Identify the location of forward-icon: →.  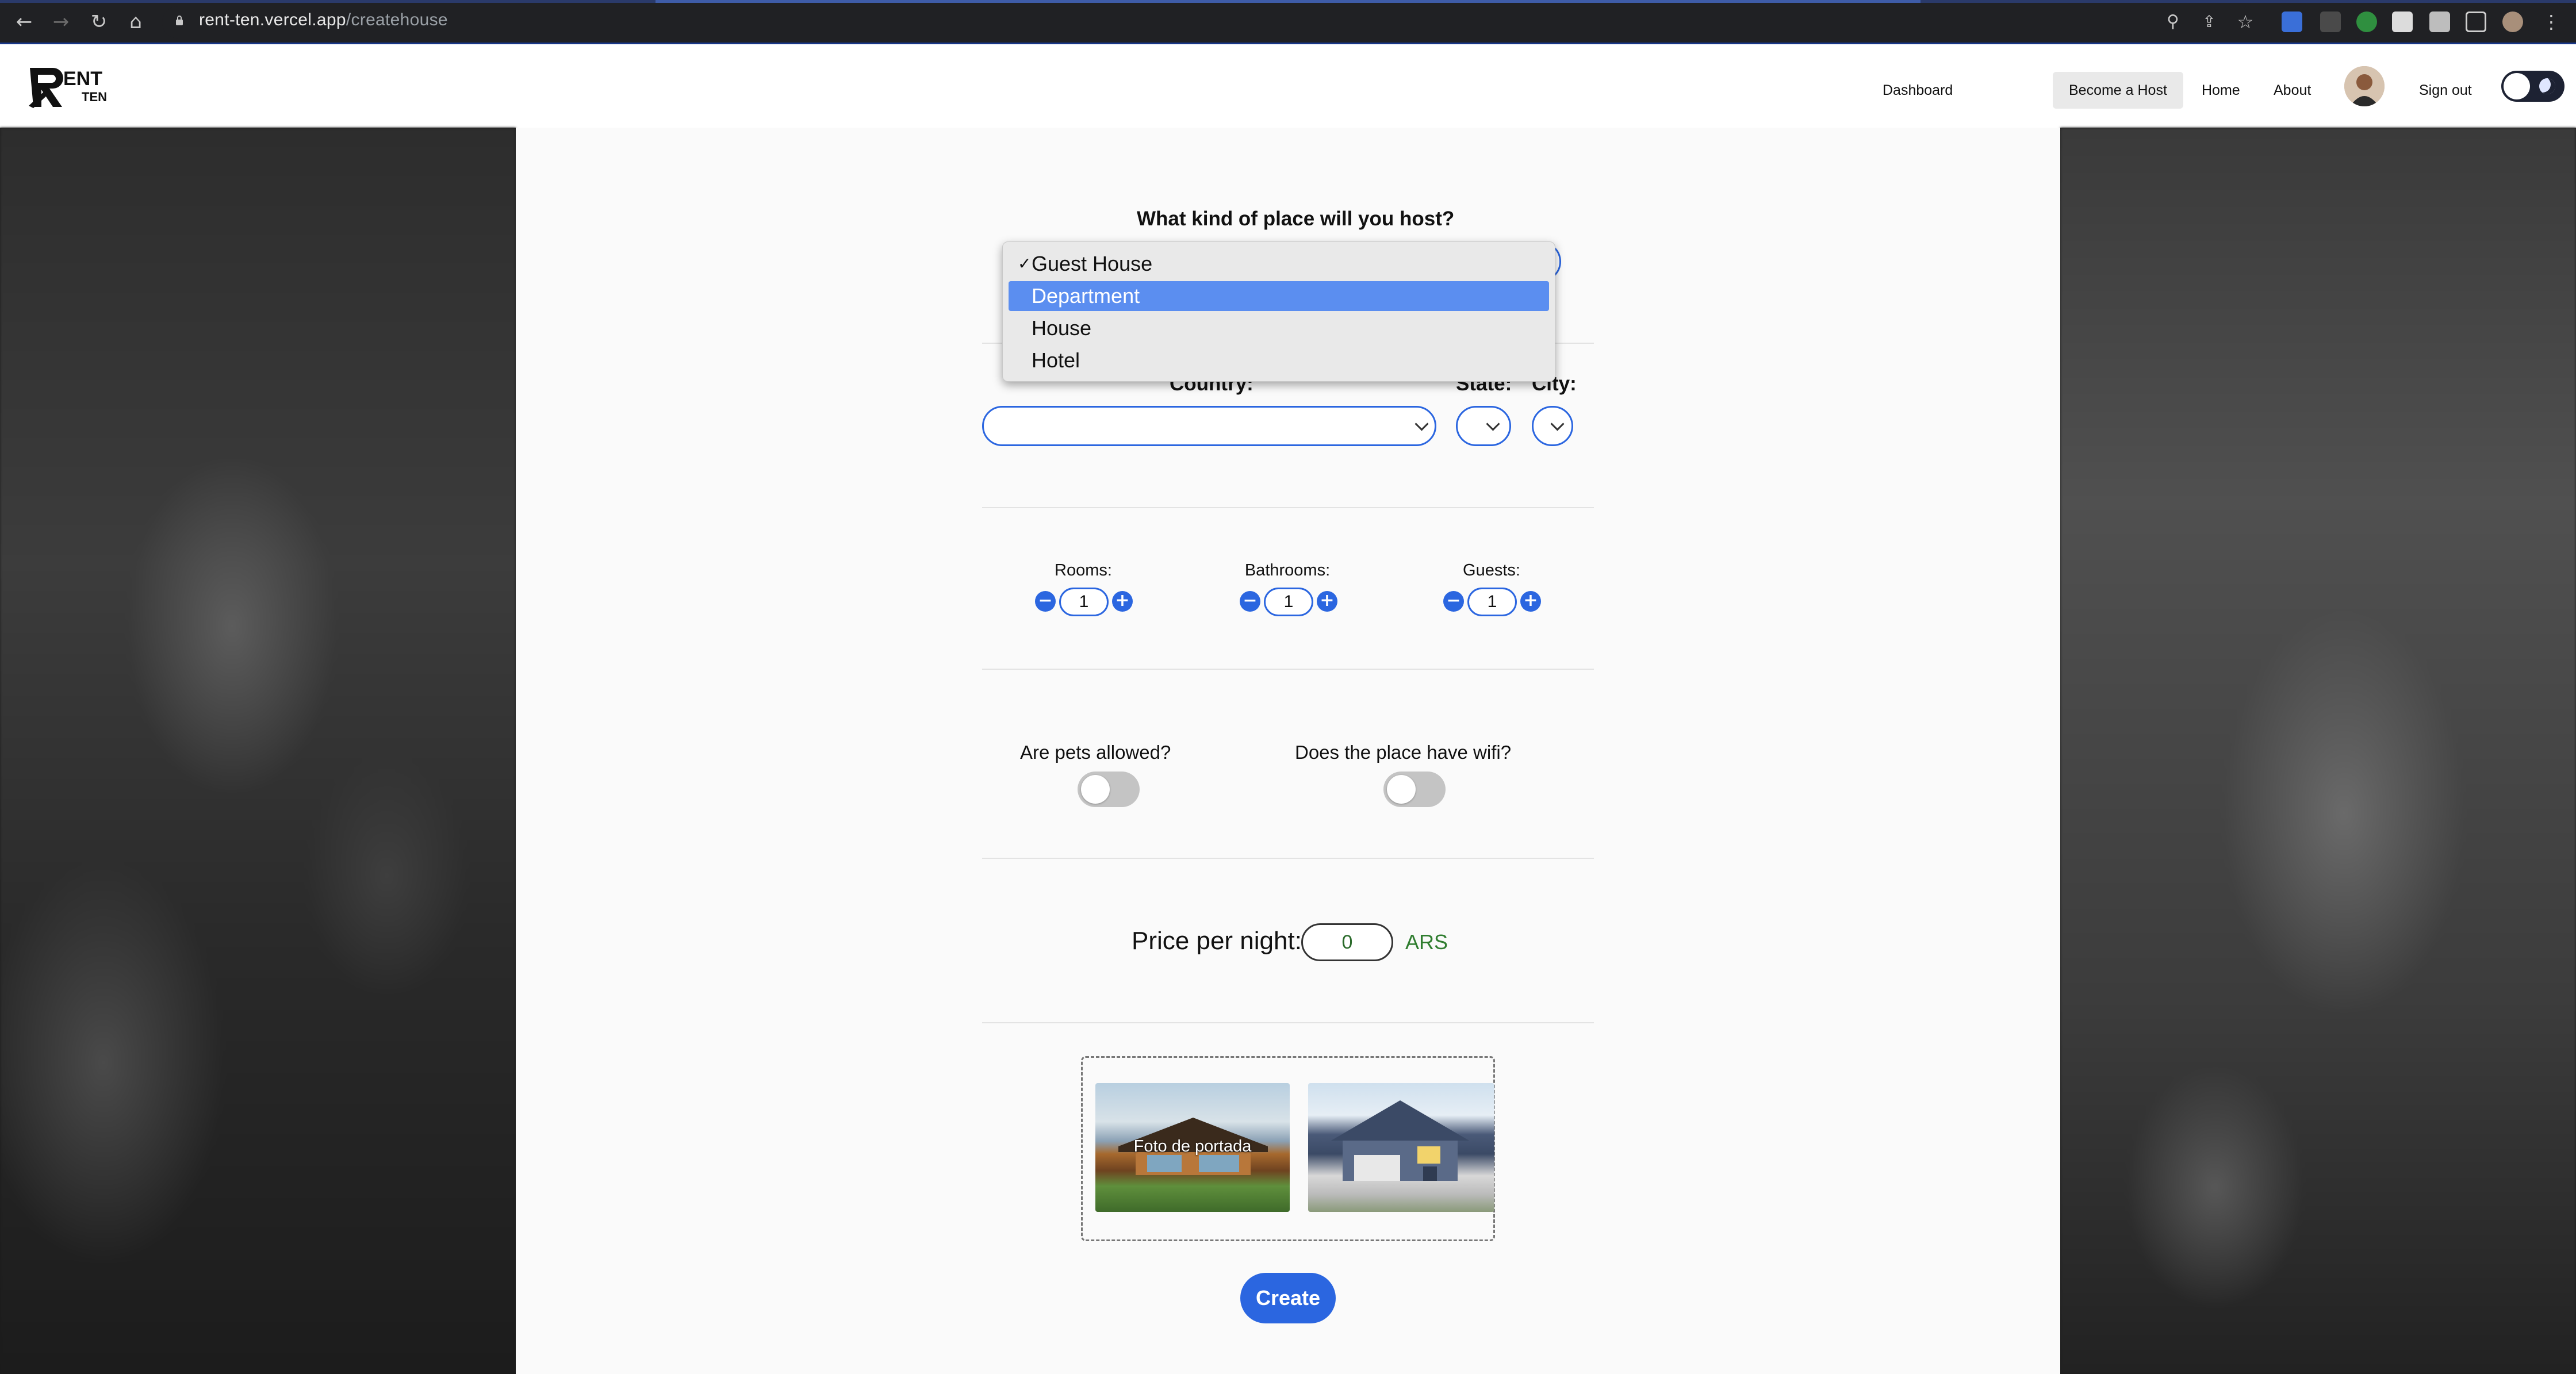
(61, 21).